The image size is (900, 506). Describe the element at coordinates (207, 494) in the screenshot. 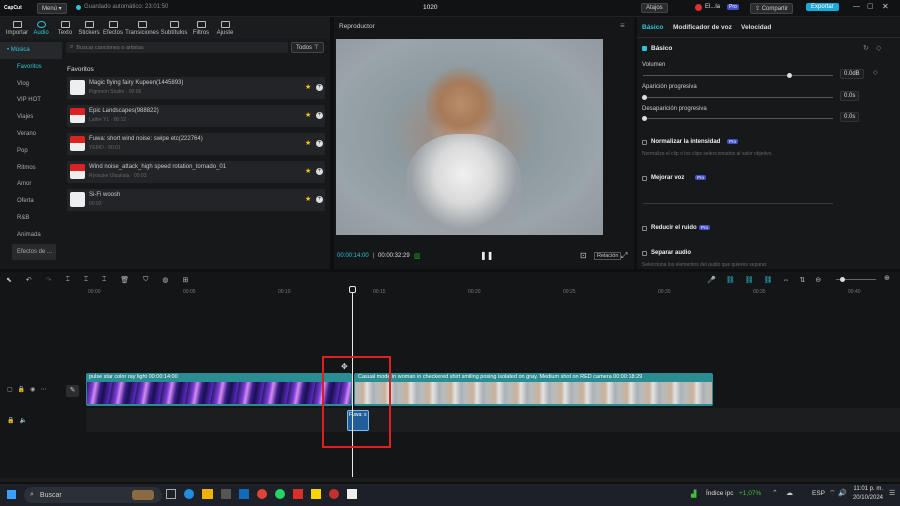

I see `file-explorer-icon` at that location.